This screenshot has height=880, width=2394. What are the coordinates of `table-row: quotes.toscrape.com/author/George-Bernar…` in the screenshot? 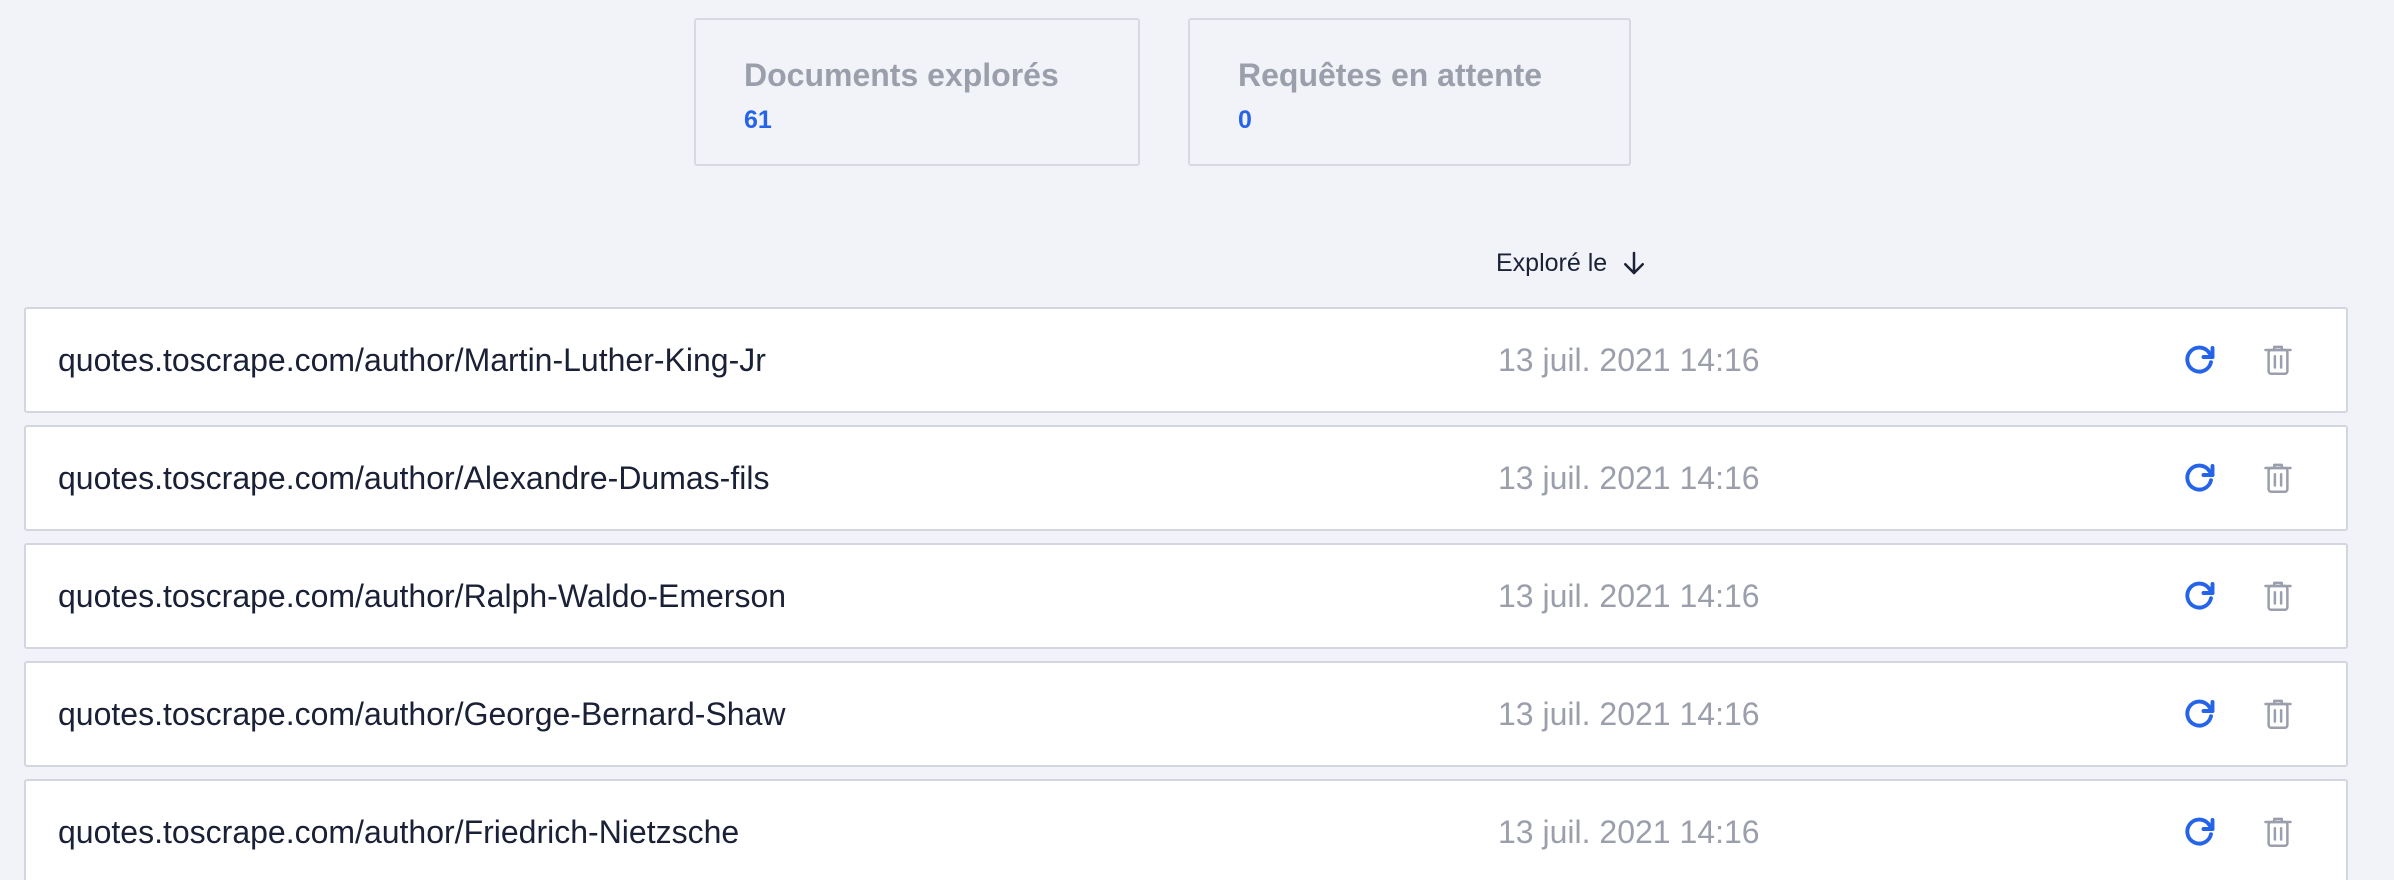 It's located at (1186, 714).